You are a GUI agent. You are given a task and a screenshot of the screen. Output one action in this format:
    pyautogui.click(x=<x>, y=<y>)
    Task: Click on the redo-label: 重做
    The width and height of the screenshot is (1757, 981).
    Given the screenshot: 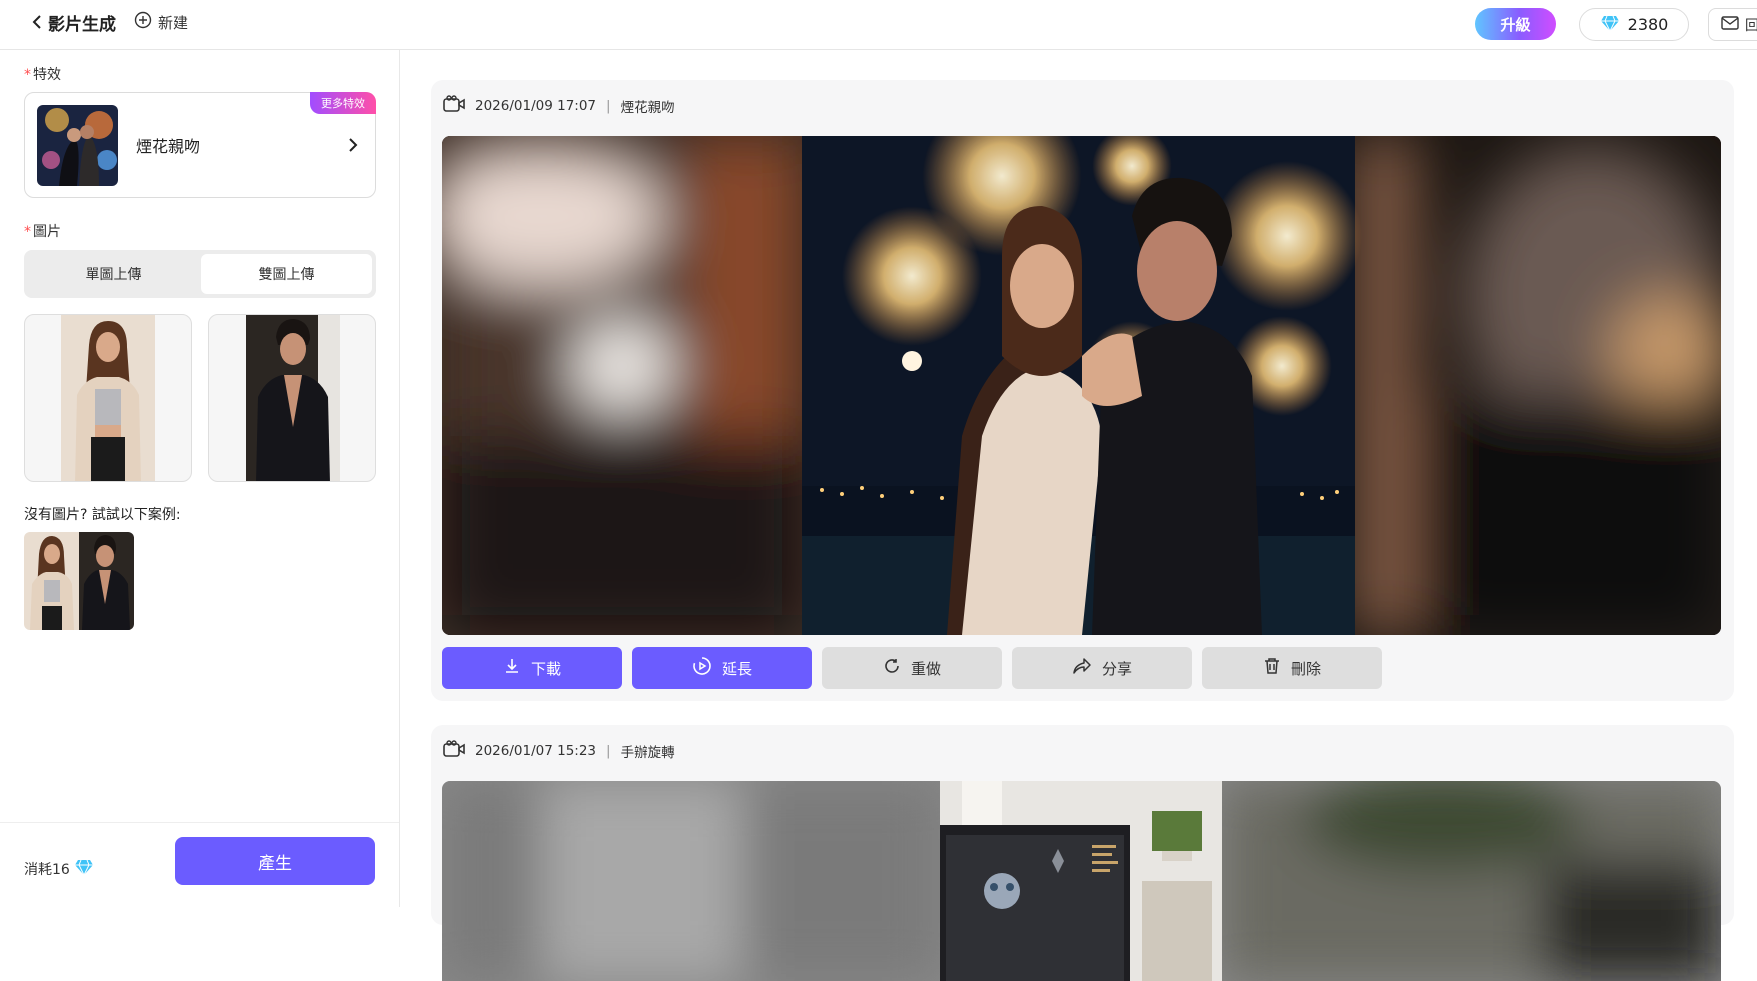 What is the action you would take?
    pyautogui.click(x=925, y=668)
    